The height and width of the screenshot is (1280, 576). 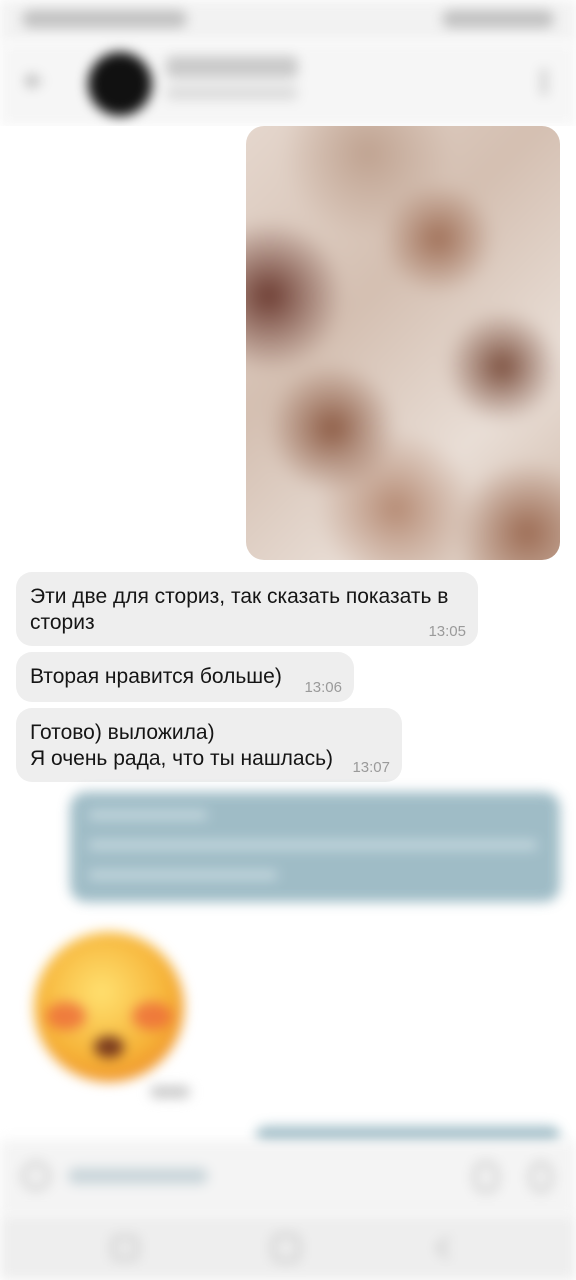 I want to click on message-input, so click(x=138, y=1176).